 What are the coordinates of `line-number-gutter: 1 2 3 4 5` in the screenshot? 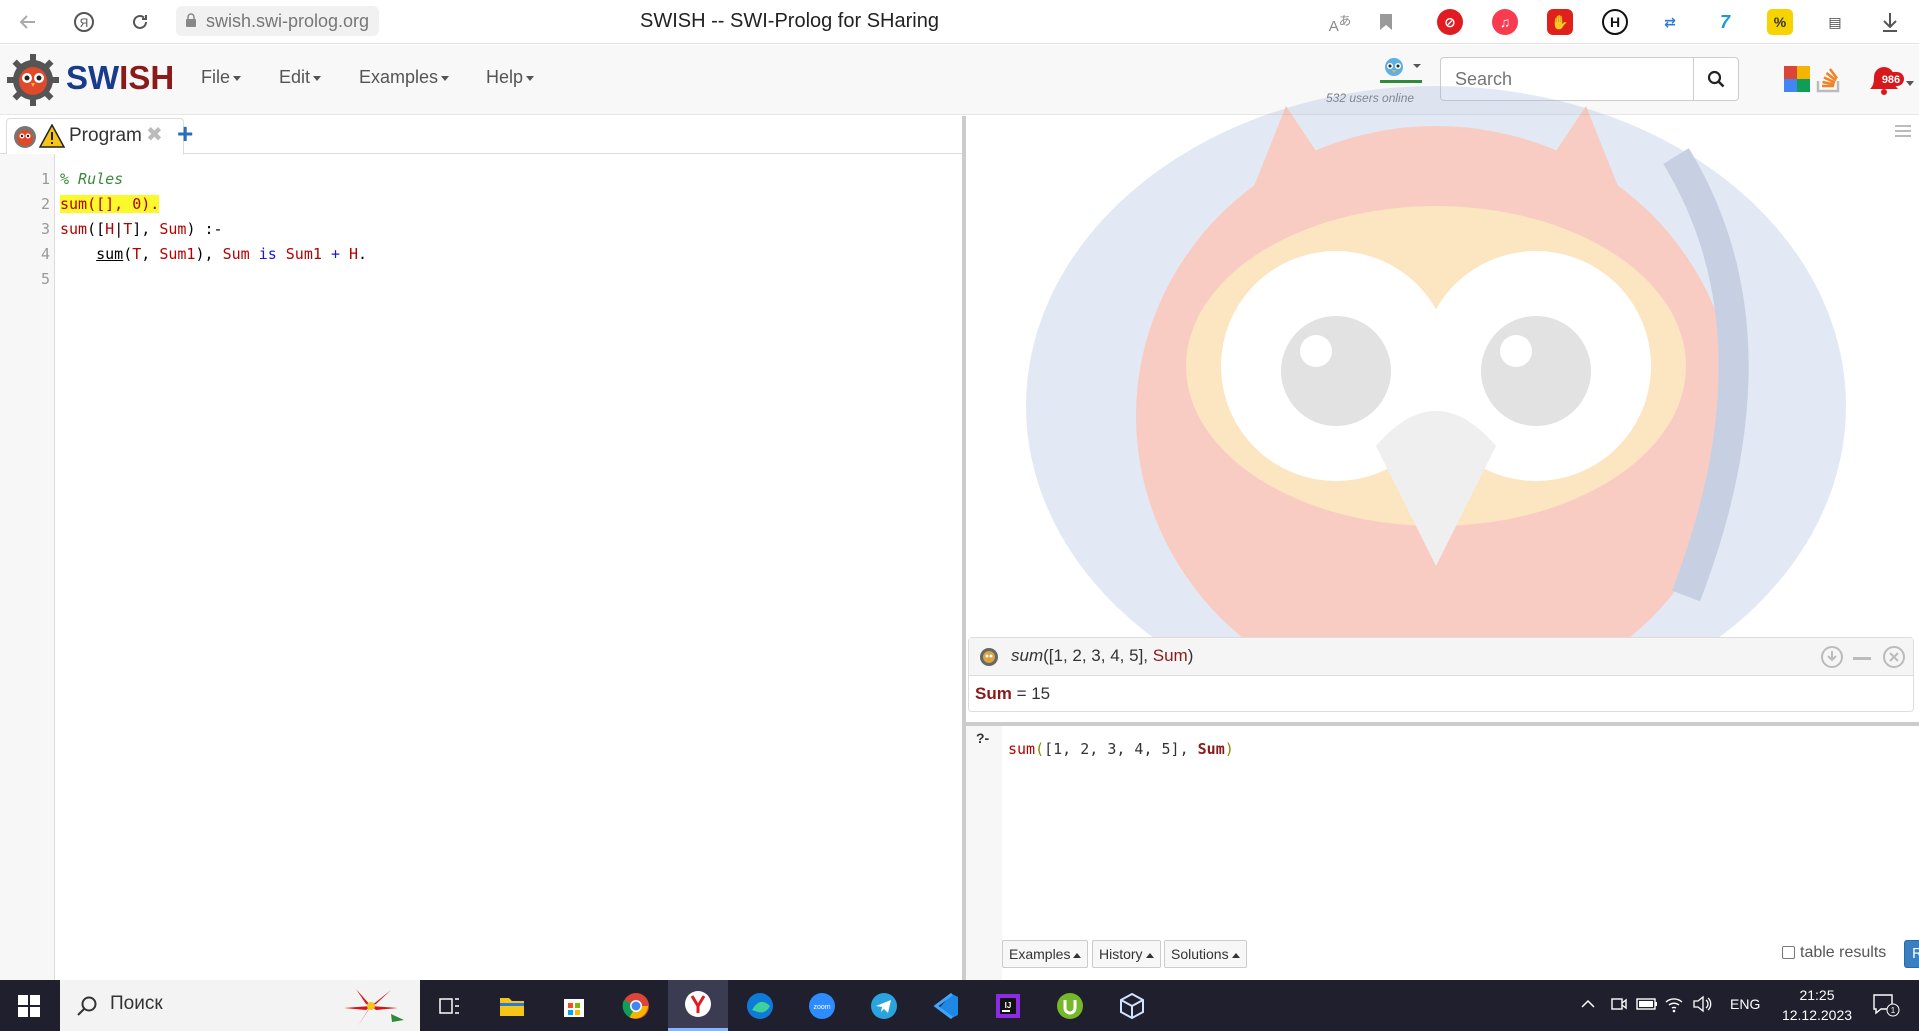 It's located at (27, 567).